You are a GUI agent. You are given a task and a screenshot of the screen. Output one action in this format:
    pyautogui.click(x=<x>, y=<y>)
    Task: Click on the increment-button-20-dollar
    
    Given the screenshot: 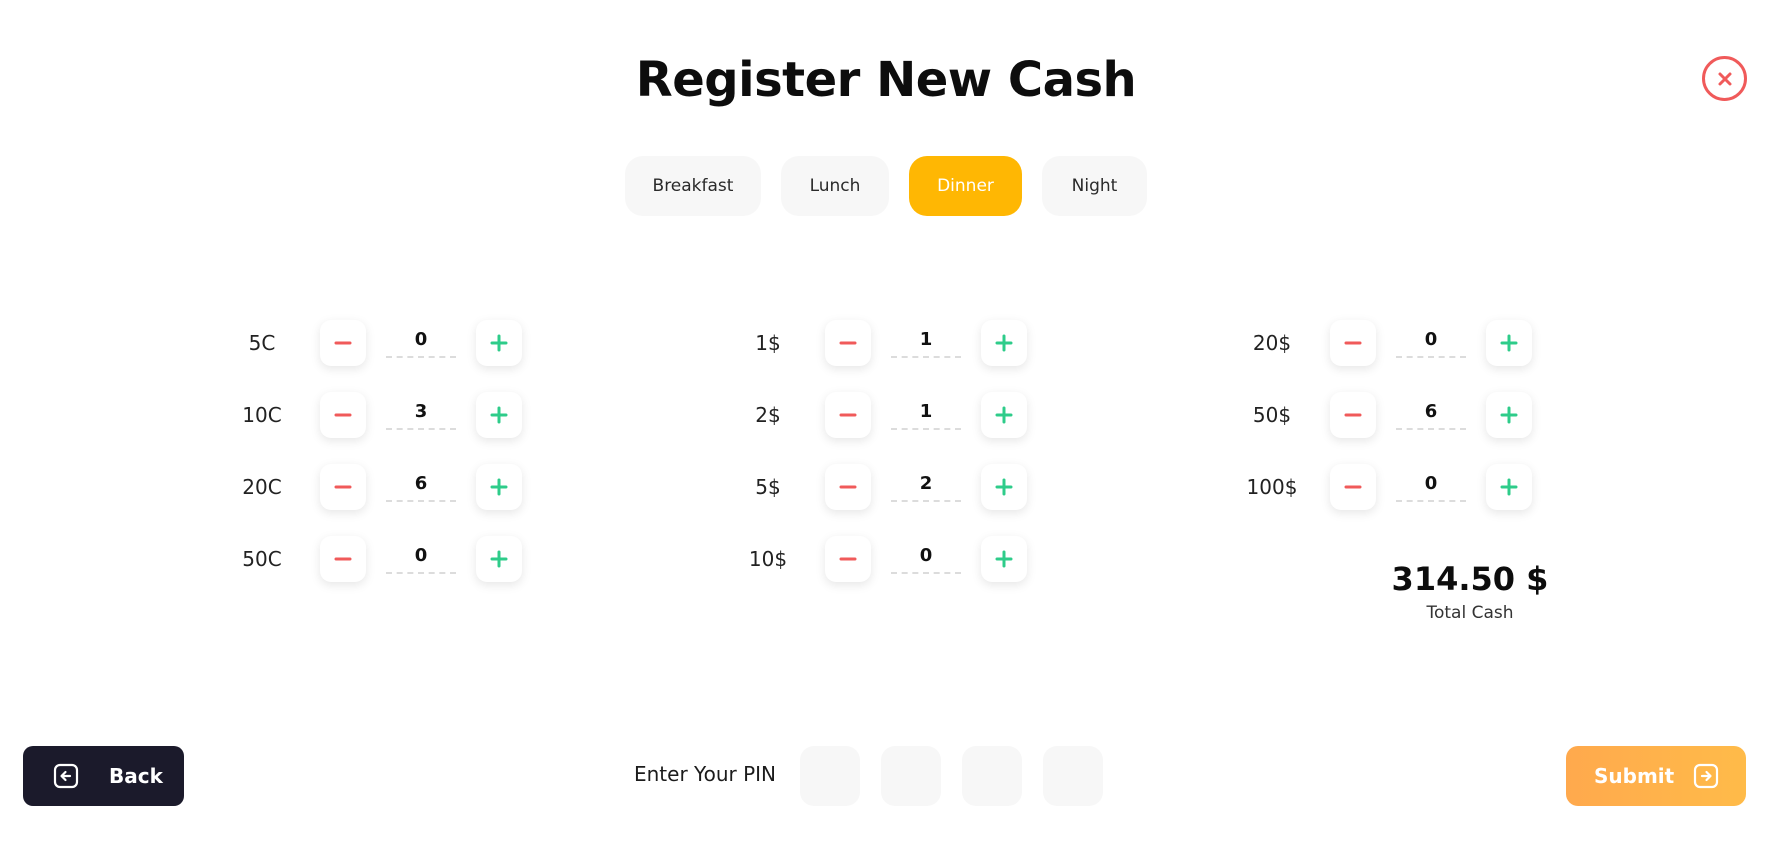 What is the action you would take?
    pyautogui.click(x=1509, y=343)
    